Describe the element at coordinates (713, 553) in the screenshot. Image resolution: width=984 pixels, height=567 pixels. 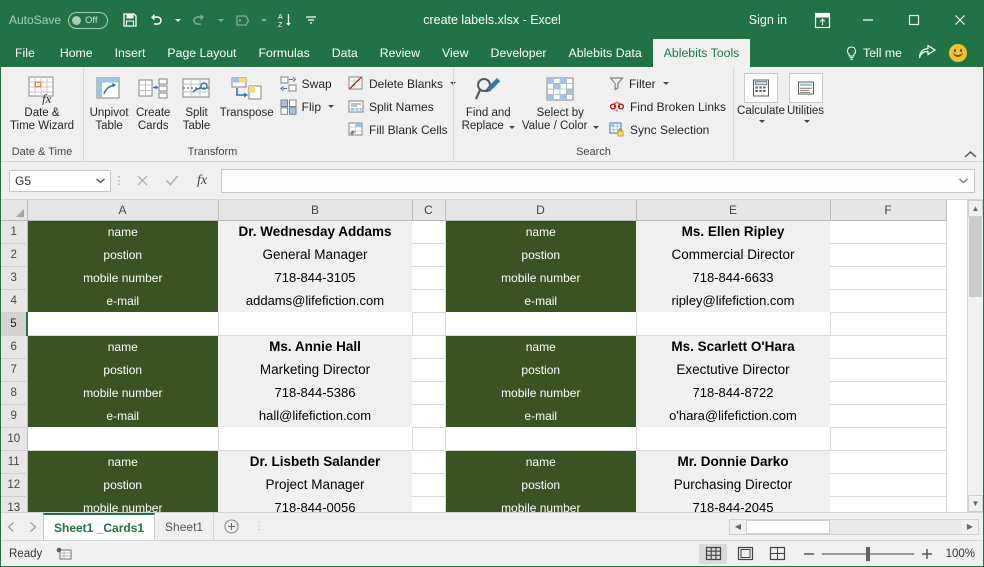
I see `normal-view-button` at that location.